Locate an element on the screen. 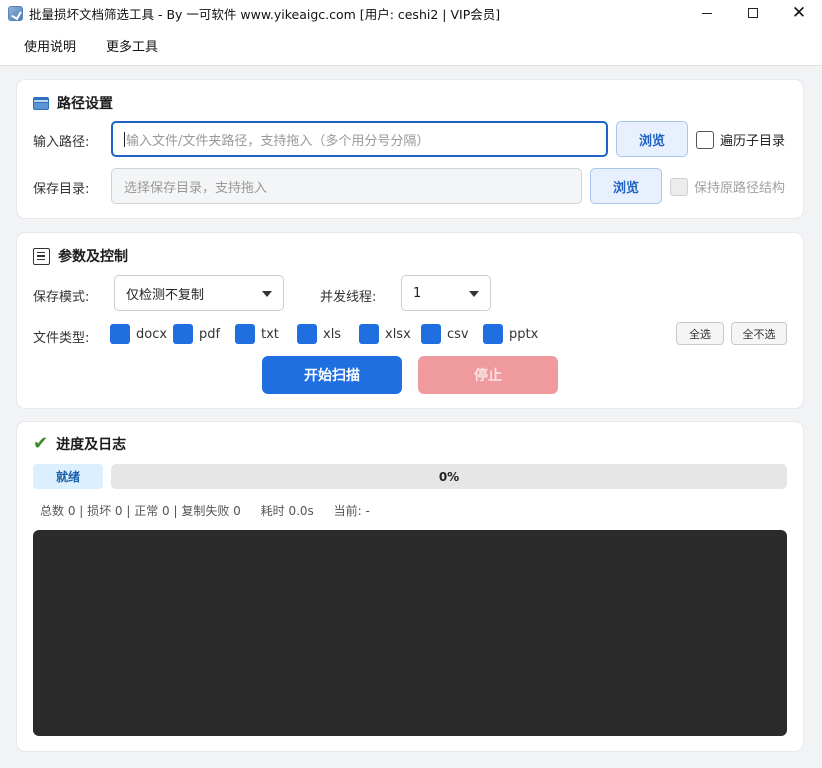 The width and height of the screenshot is (822, 768). keep-structure-checkbox: 保持原路径结构 is located at coordinates (727, 186).